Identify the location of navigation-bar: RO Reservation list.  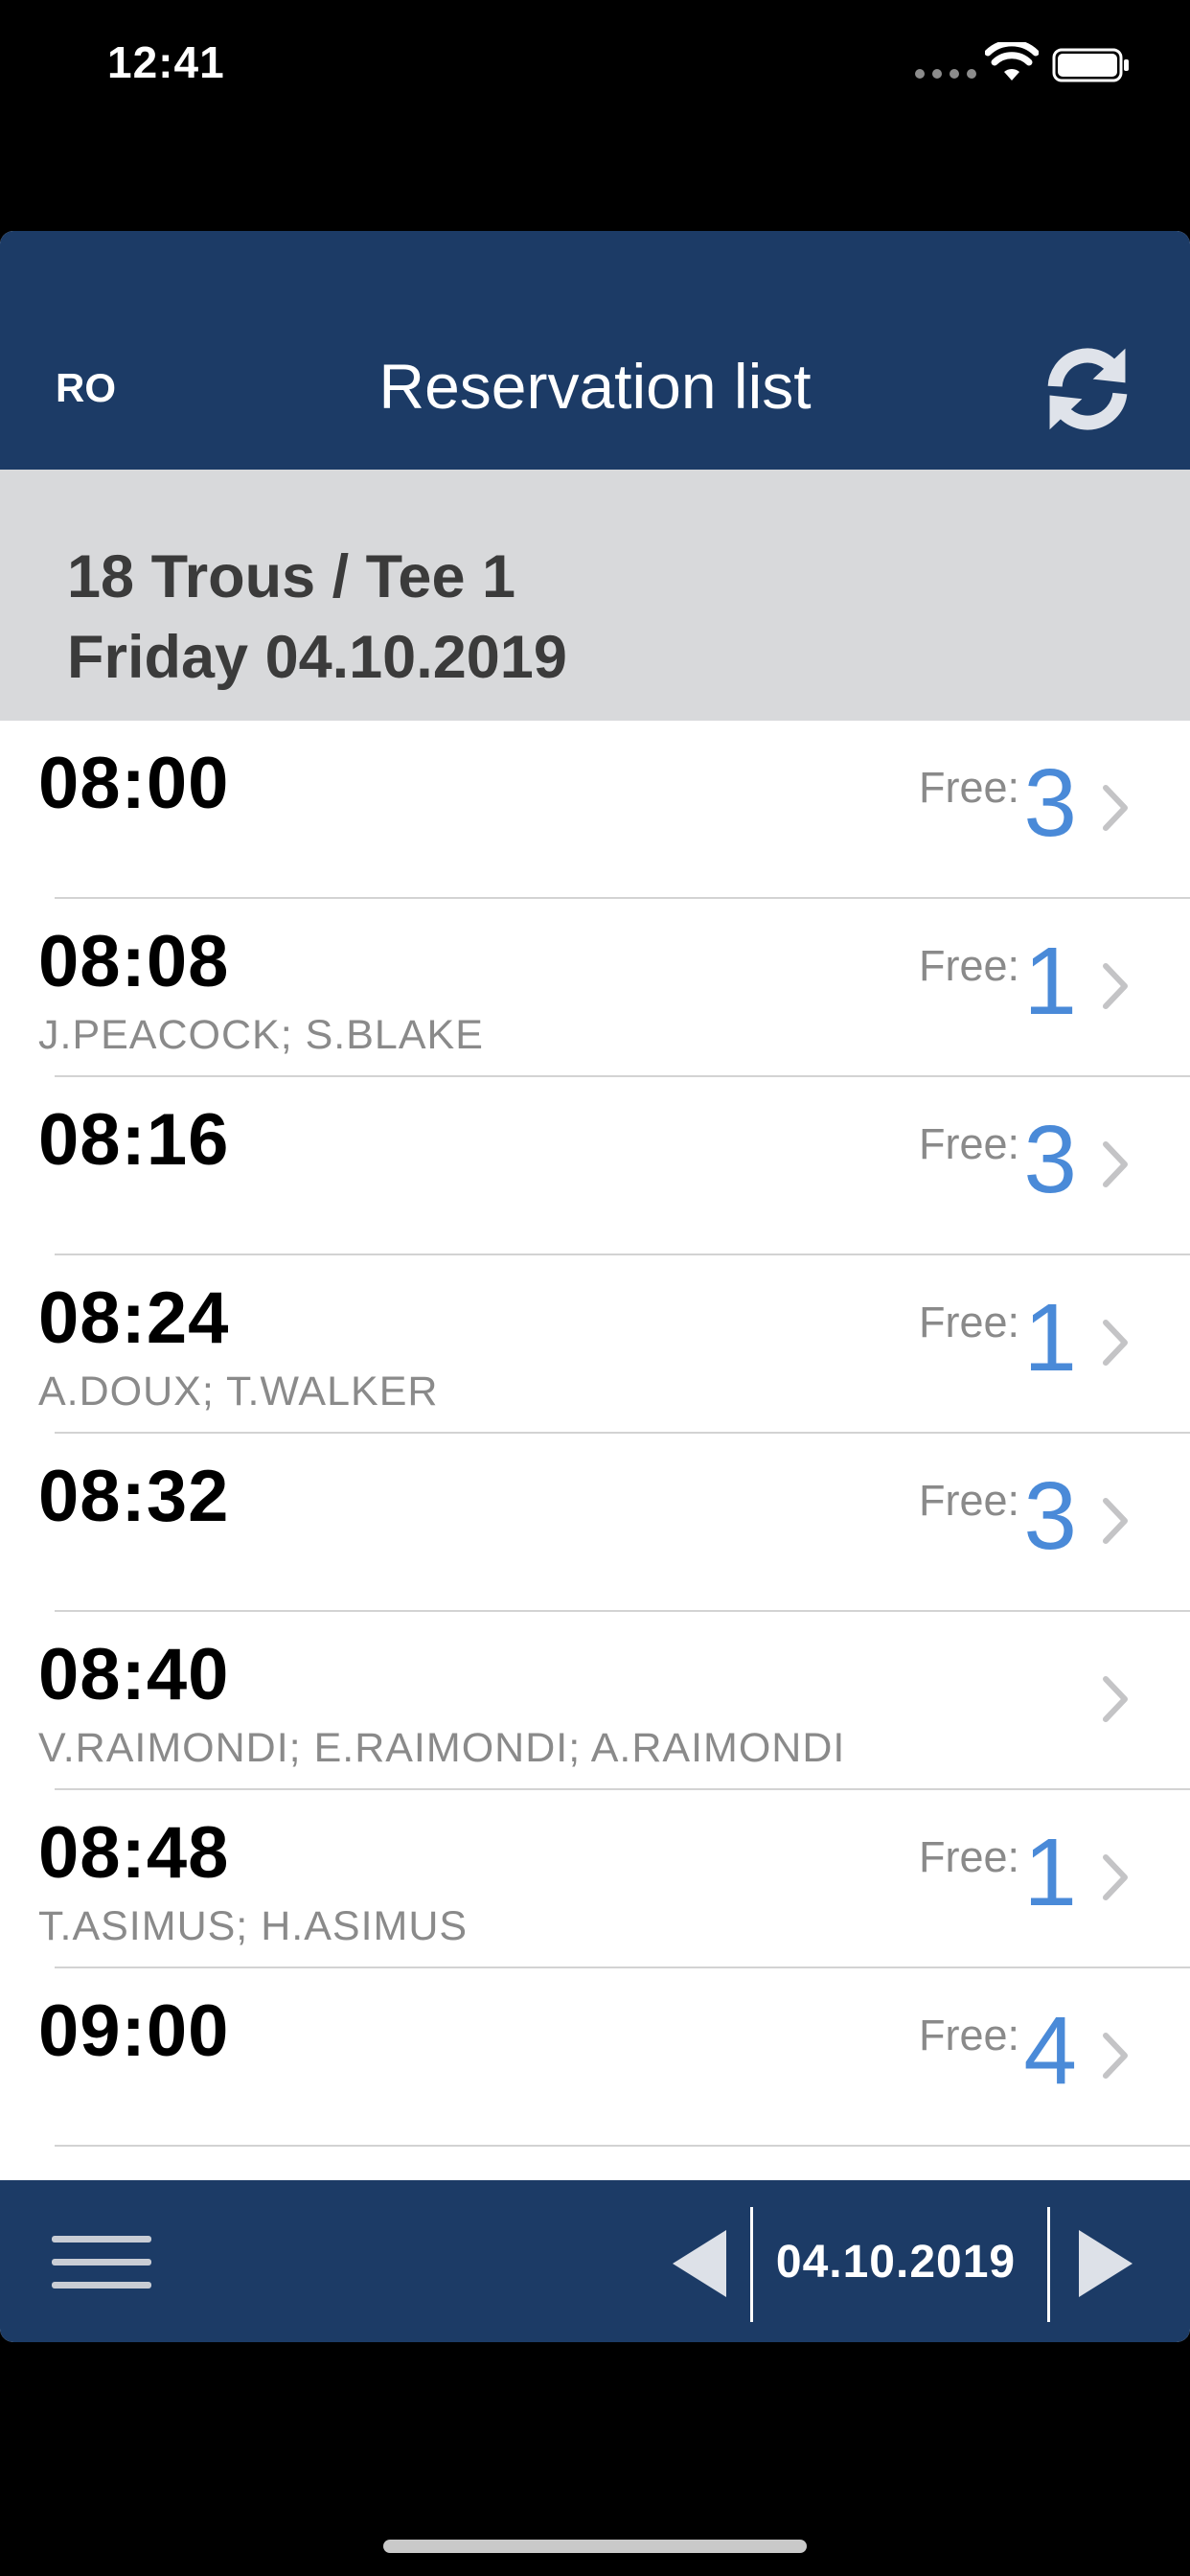
(595, 350).